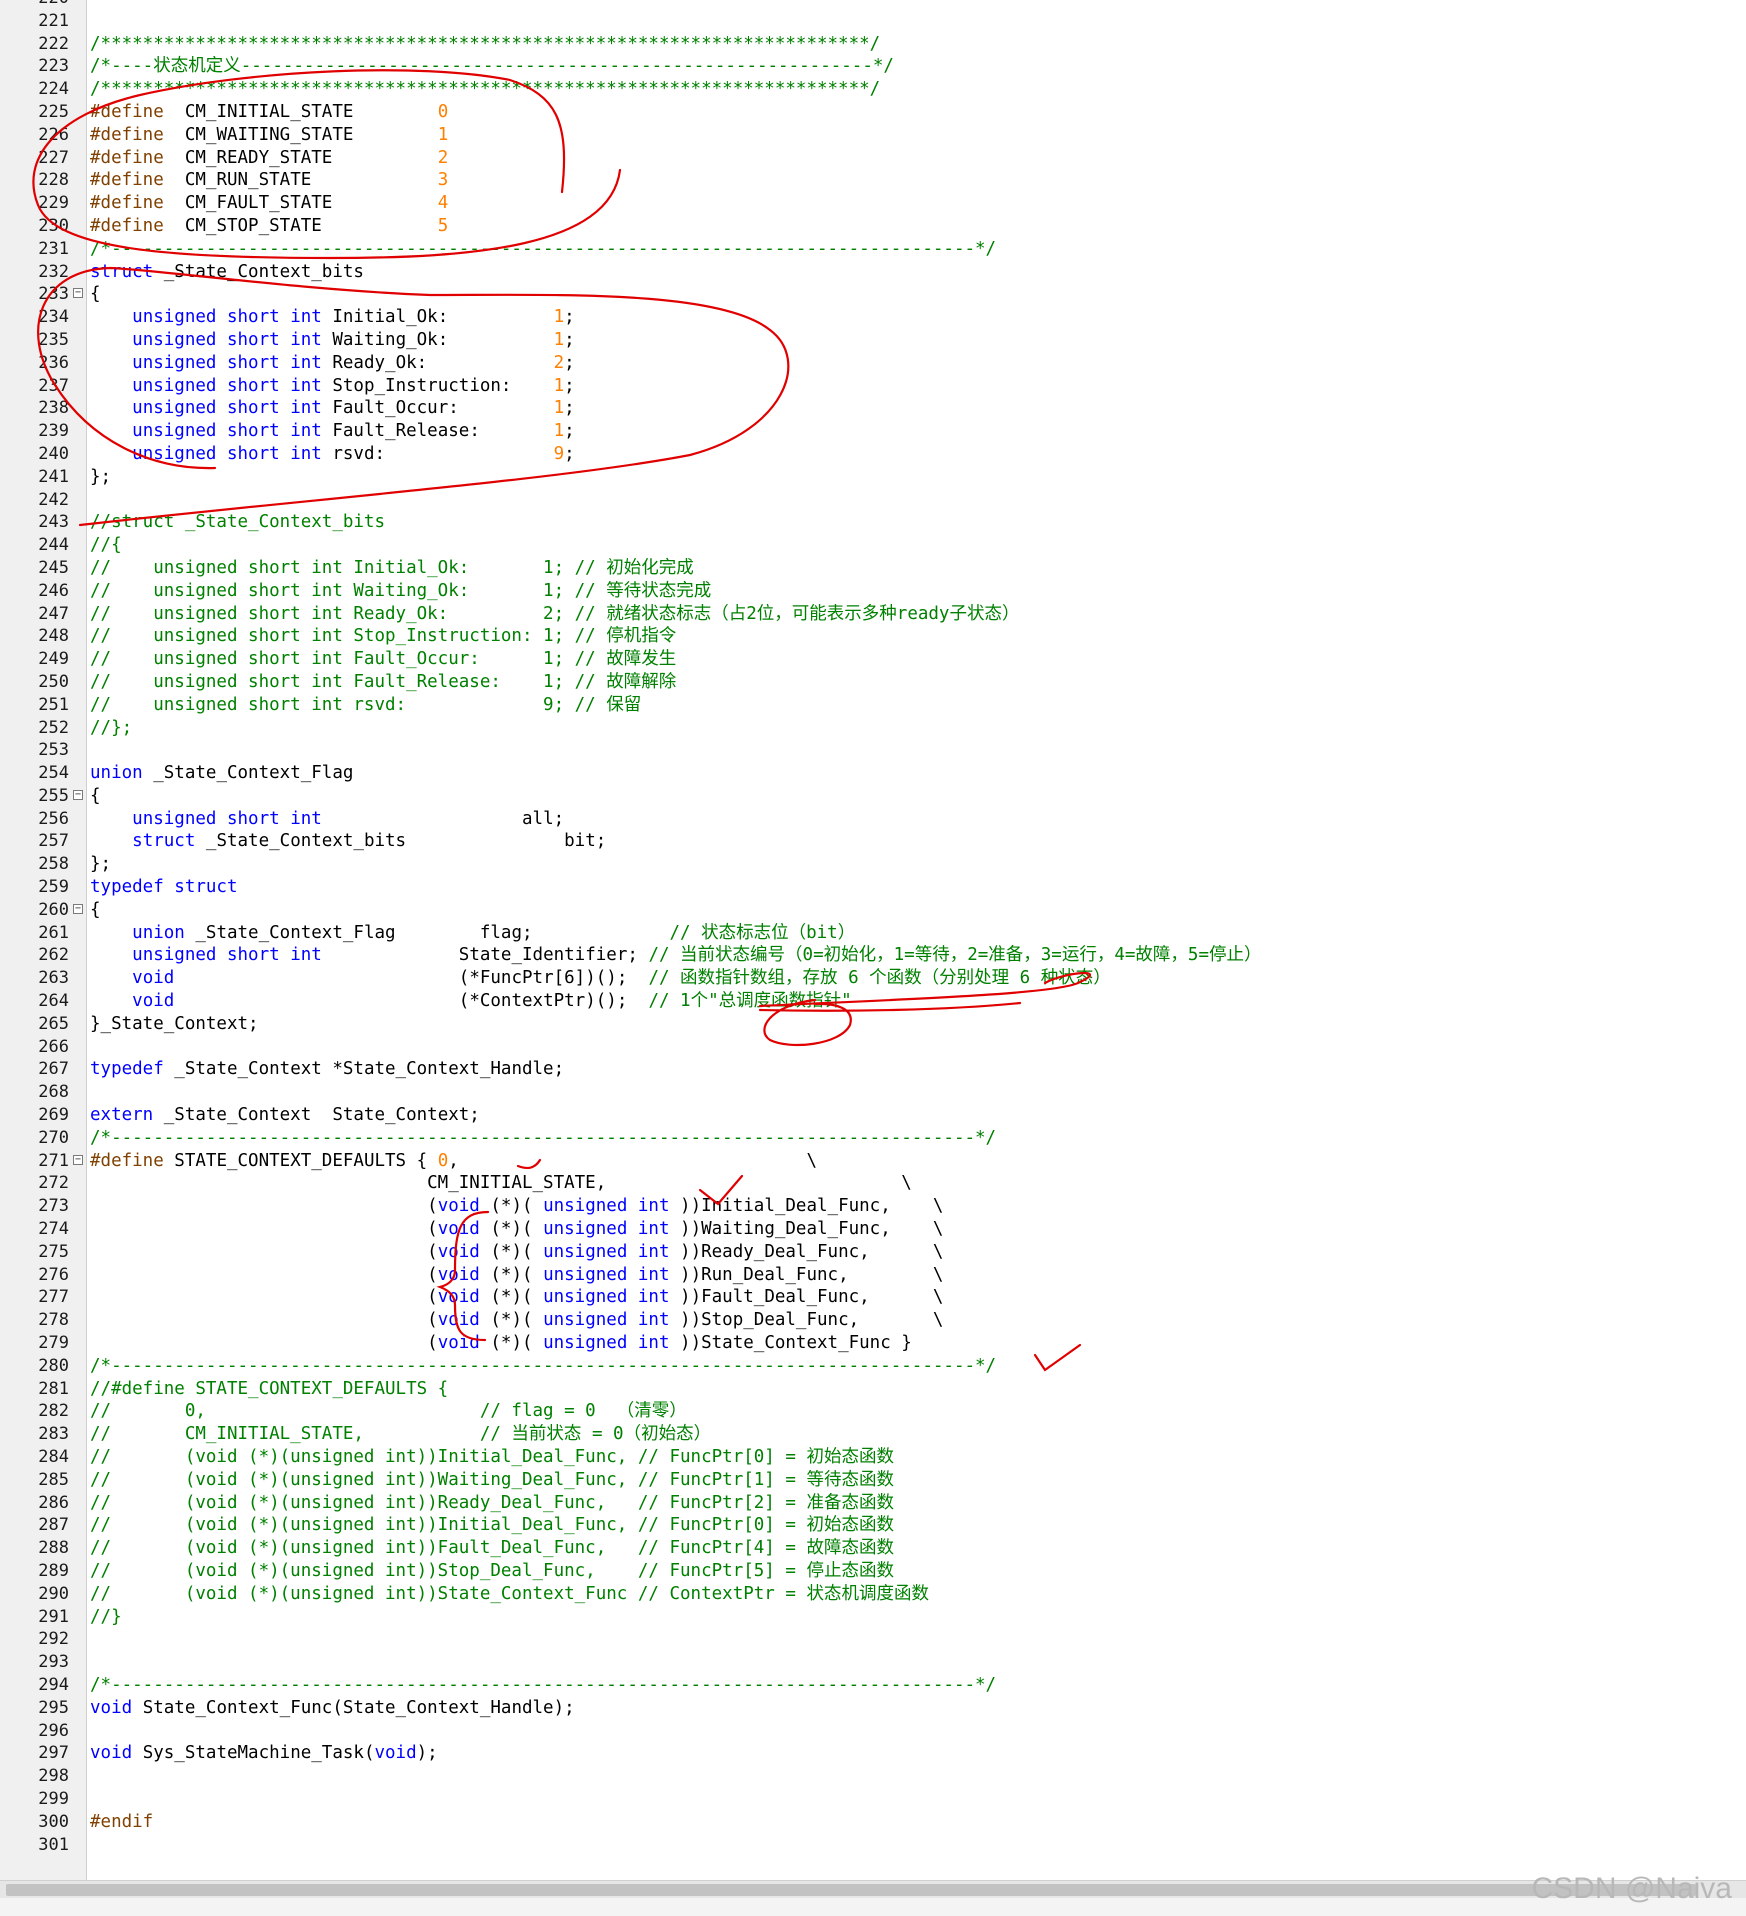 The height and width of the screenshot is (1916, 1746). I want to click on code-line: 293, so click(873, 1662).